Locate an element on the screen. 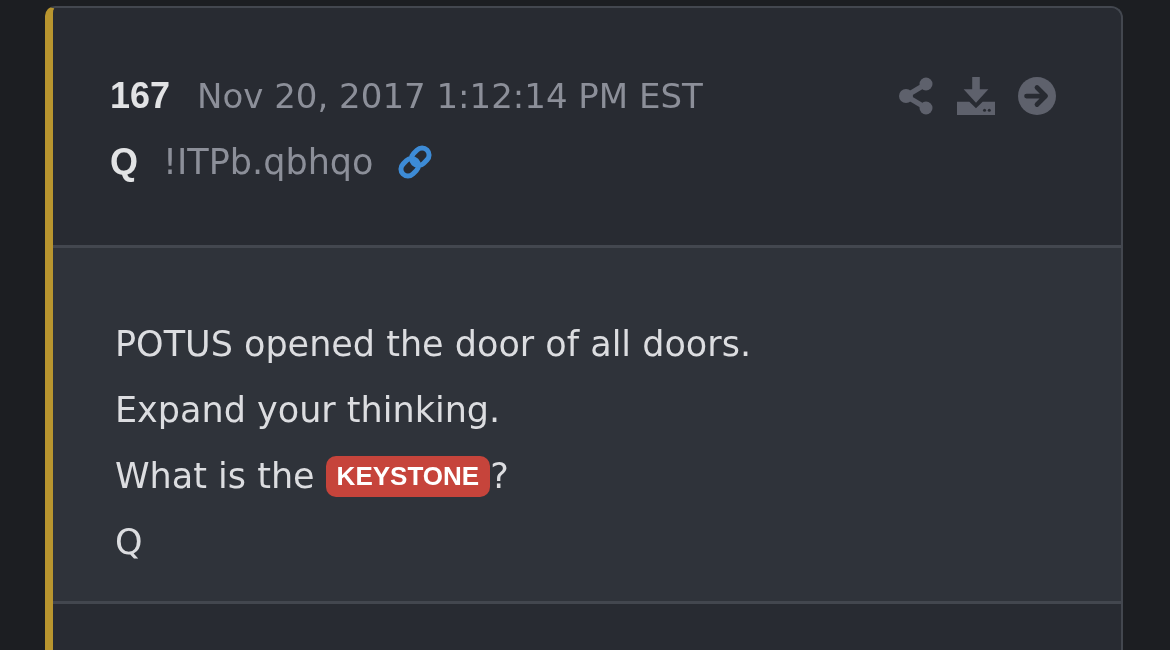 The height and width of the screenshot is (650, 1170). keyword-tag: KEYSTONE is located at coordinates (408, 476).